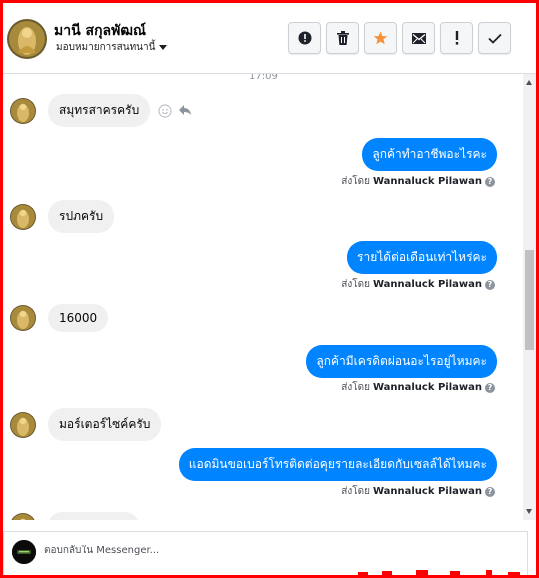 The image size is (539, 578). I want to click on trash-icon, so click(342, 38).